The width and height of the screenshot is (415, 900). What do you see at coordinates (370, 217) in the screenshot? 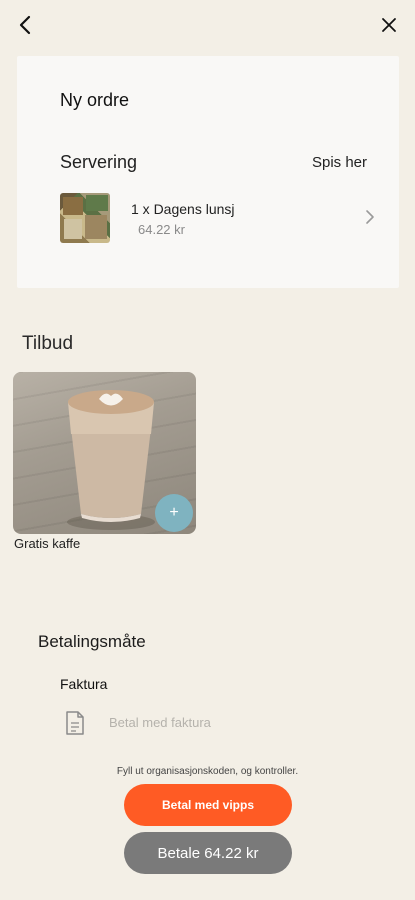
I see `chevron-right-icon` at bounding box center [370, 217].